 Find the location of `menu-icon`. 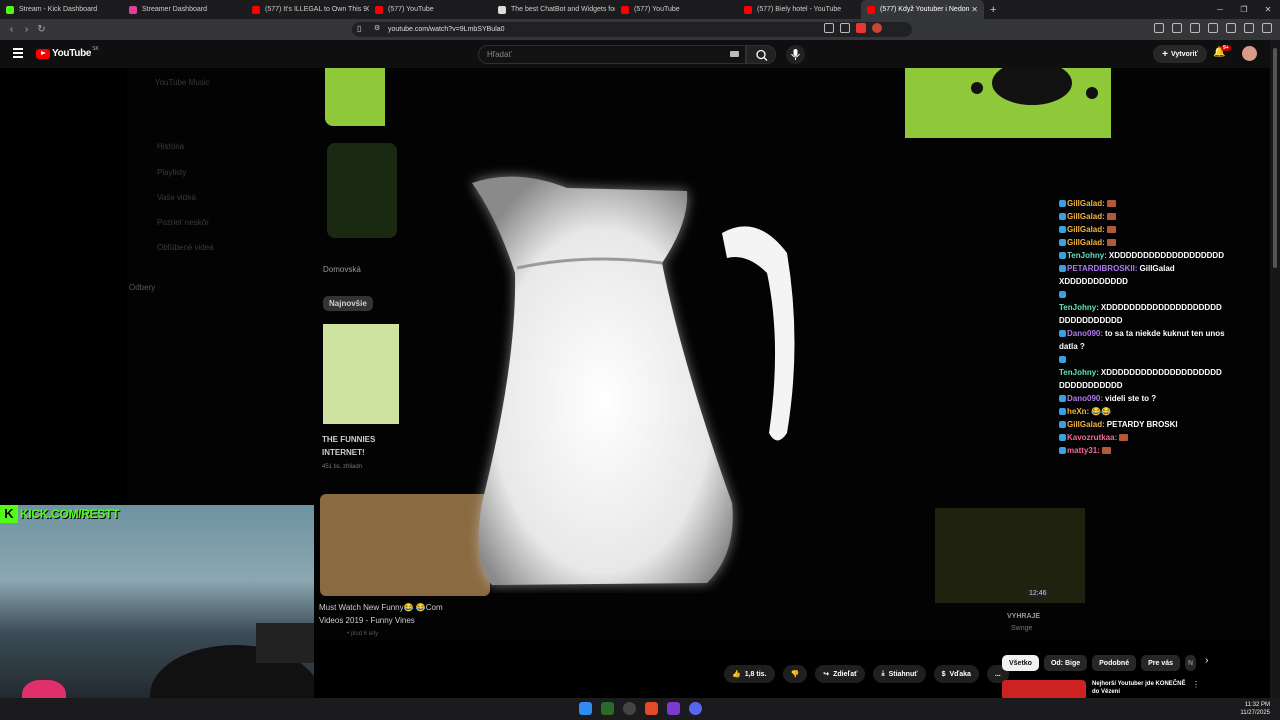

menu-icon is located at coordinates (1267, 28).